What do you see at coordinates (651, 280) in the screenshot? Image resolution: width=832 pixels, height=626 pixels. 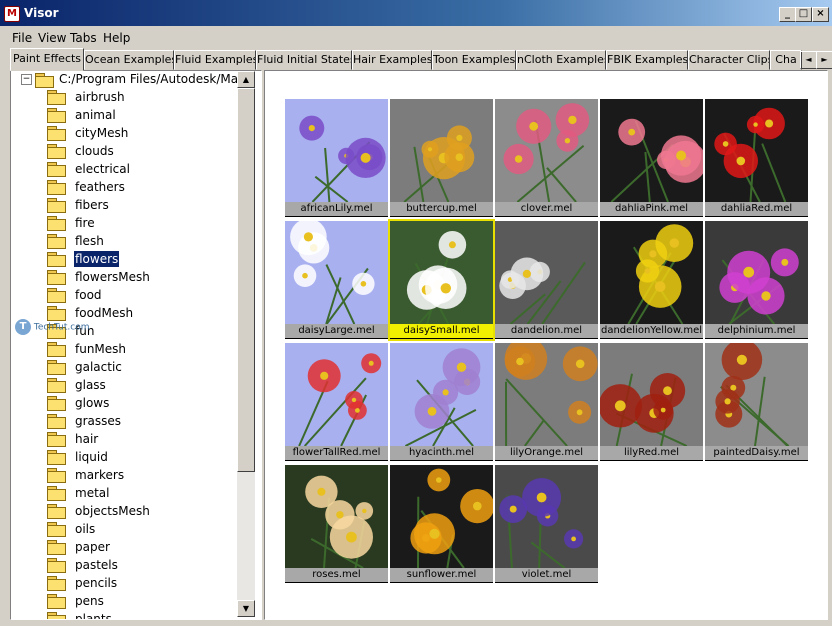 I see `thumbnail-dandelionyellow: dandelionYellow.mel` at bounding box center [651, 280].